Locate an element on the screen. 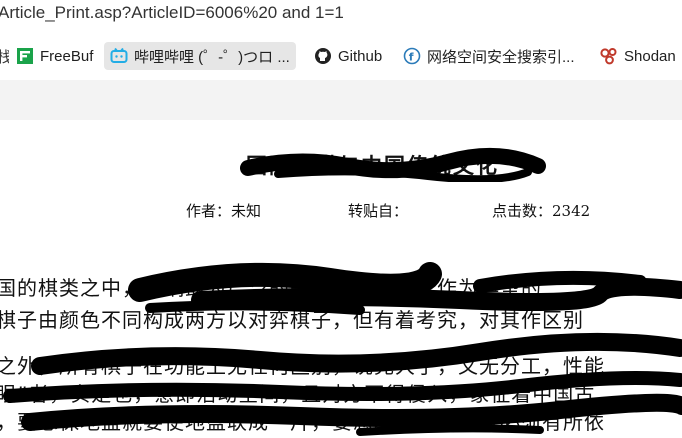  bookmark-shodan: Shodan is located at coordinates (638, 56).